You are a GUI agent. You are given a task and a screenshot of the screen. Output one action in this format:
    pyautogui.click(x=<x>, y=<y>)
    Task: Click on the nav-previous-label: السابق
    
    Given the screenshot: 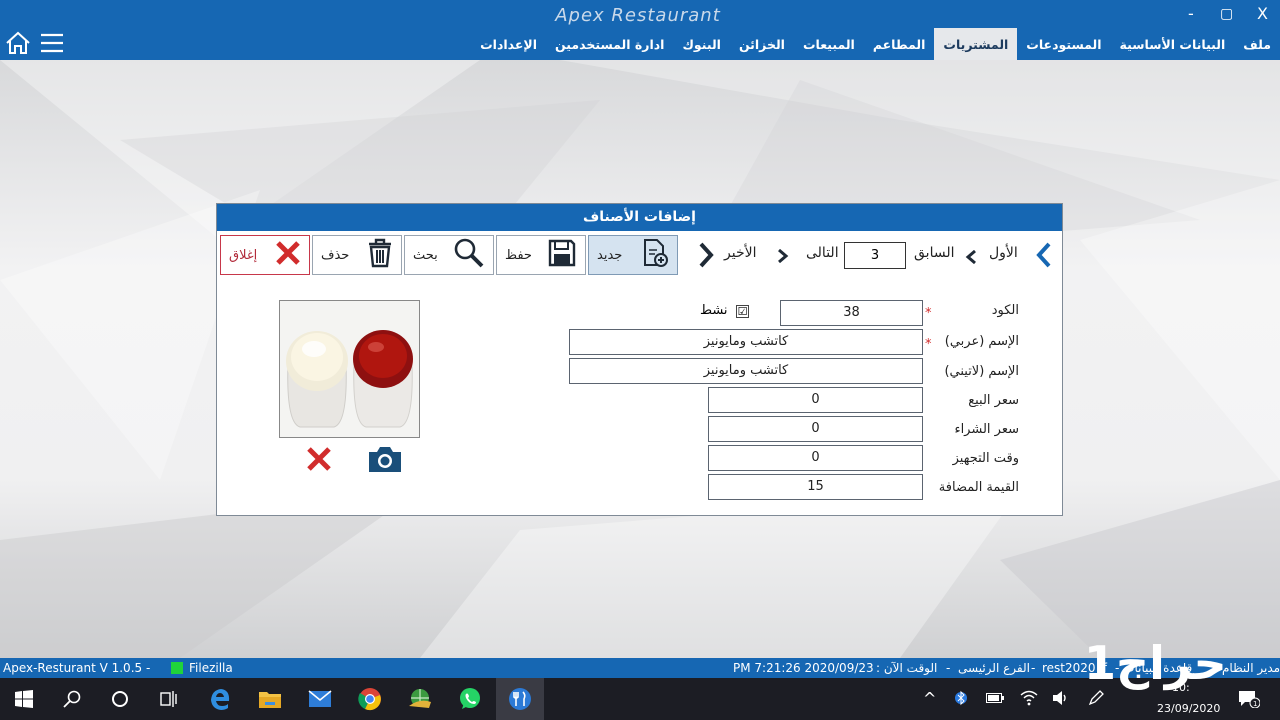 What is the action you would take?
    pyautogui.click(x=934, y=253)
    